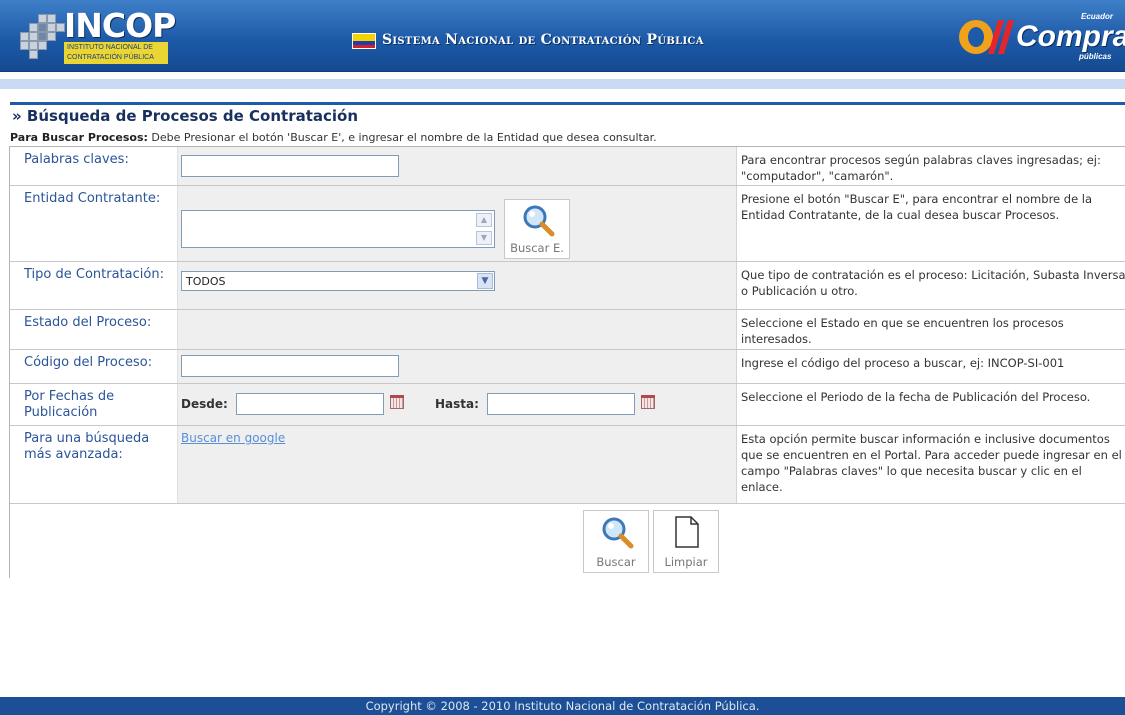  Describe the element at coordinates (204, 404) in the screenshot. I see `from-date-label: Desde:` at that location.